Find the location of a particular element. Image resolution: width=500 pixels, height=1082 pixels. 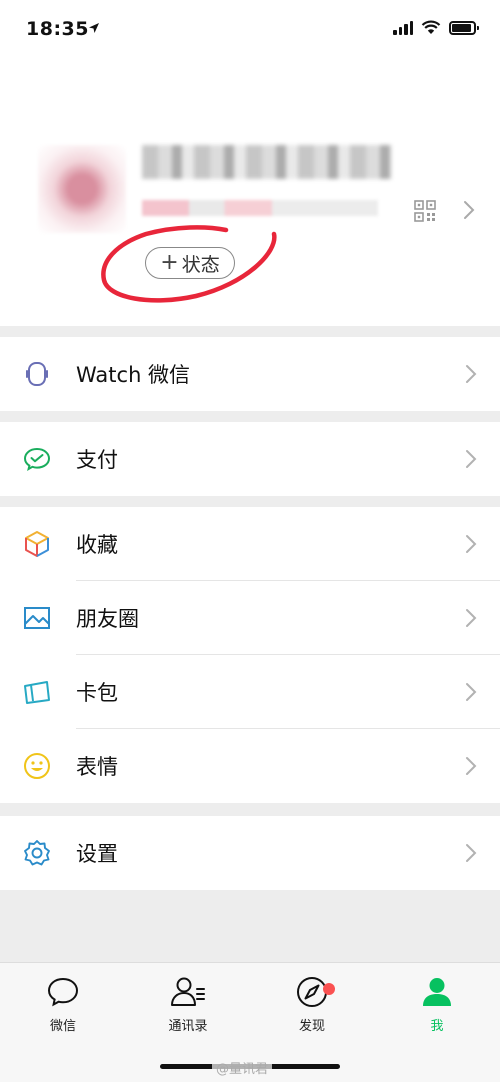

chat-bubble-icon is located at coordinates (63, 992).